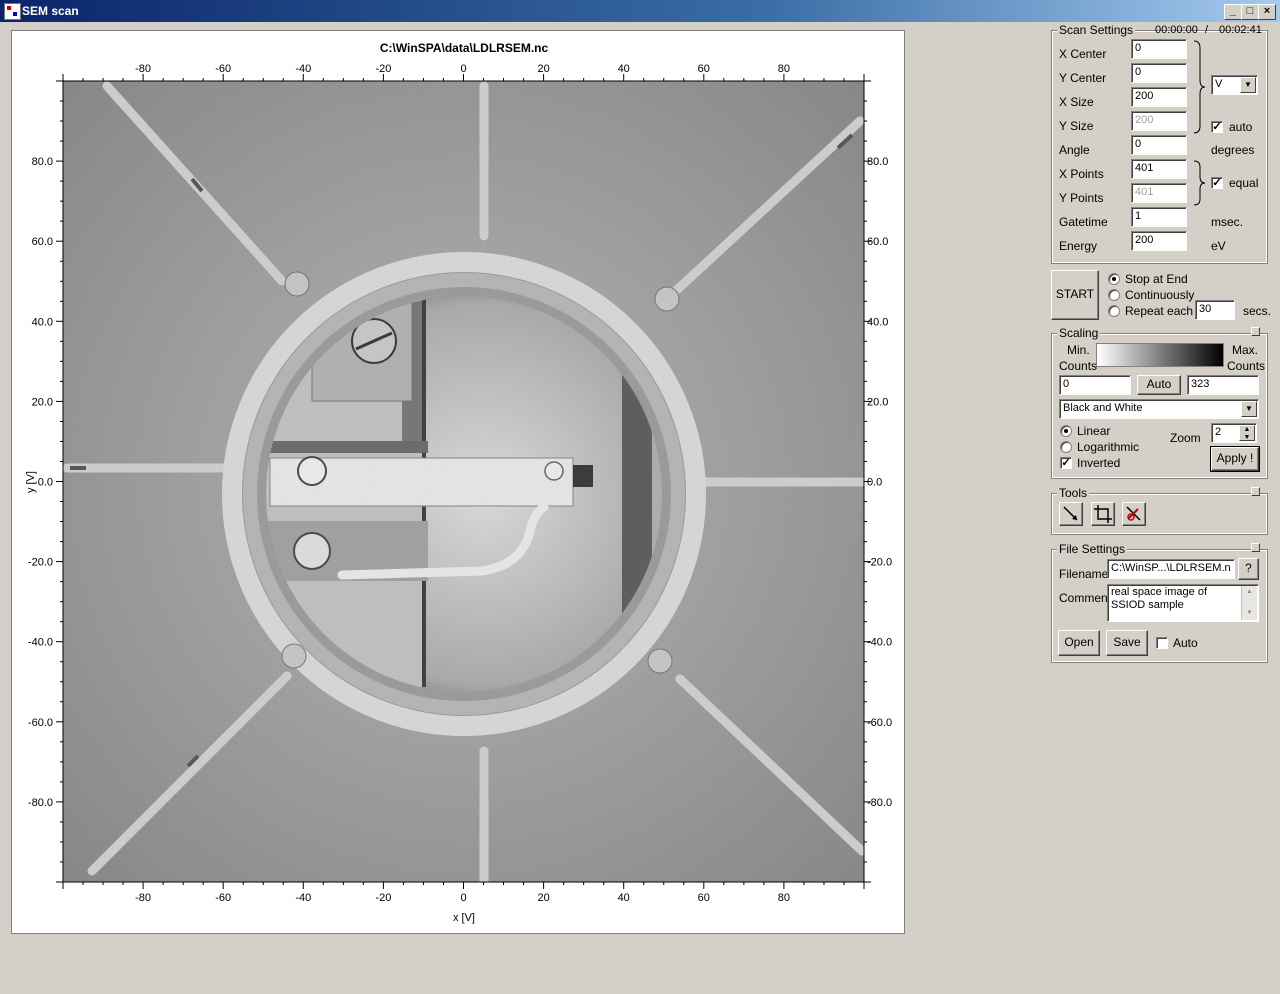  What do you see at coordinates (1233, 12) in the screenshot?
I see `minimize-button: _` at bounding box center [1233, 12].